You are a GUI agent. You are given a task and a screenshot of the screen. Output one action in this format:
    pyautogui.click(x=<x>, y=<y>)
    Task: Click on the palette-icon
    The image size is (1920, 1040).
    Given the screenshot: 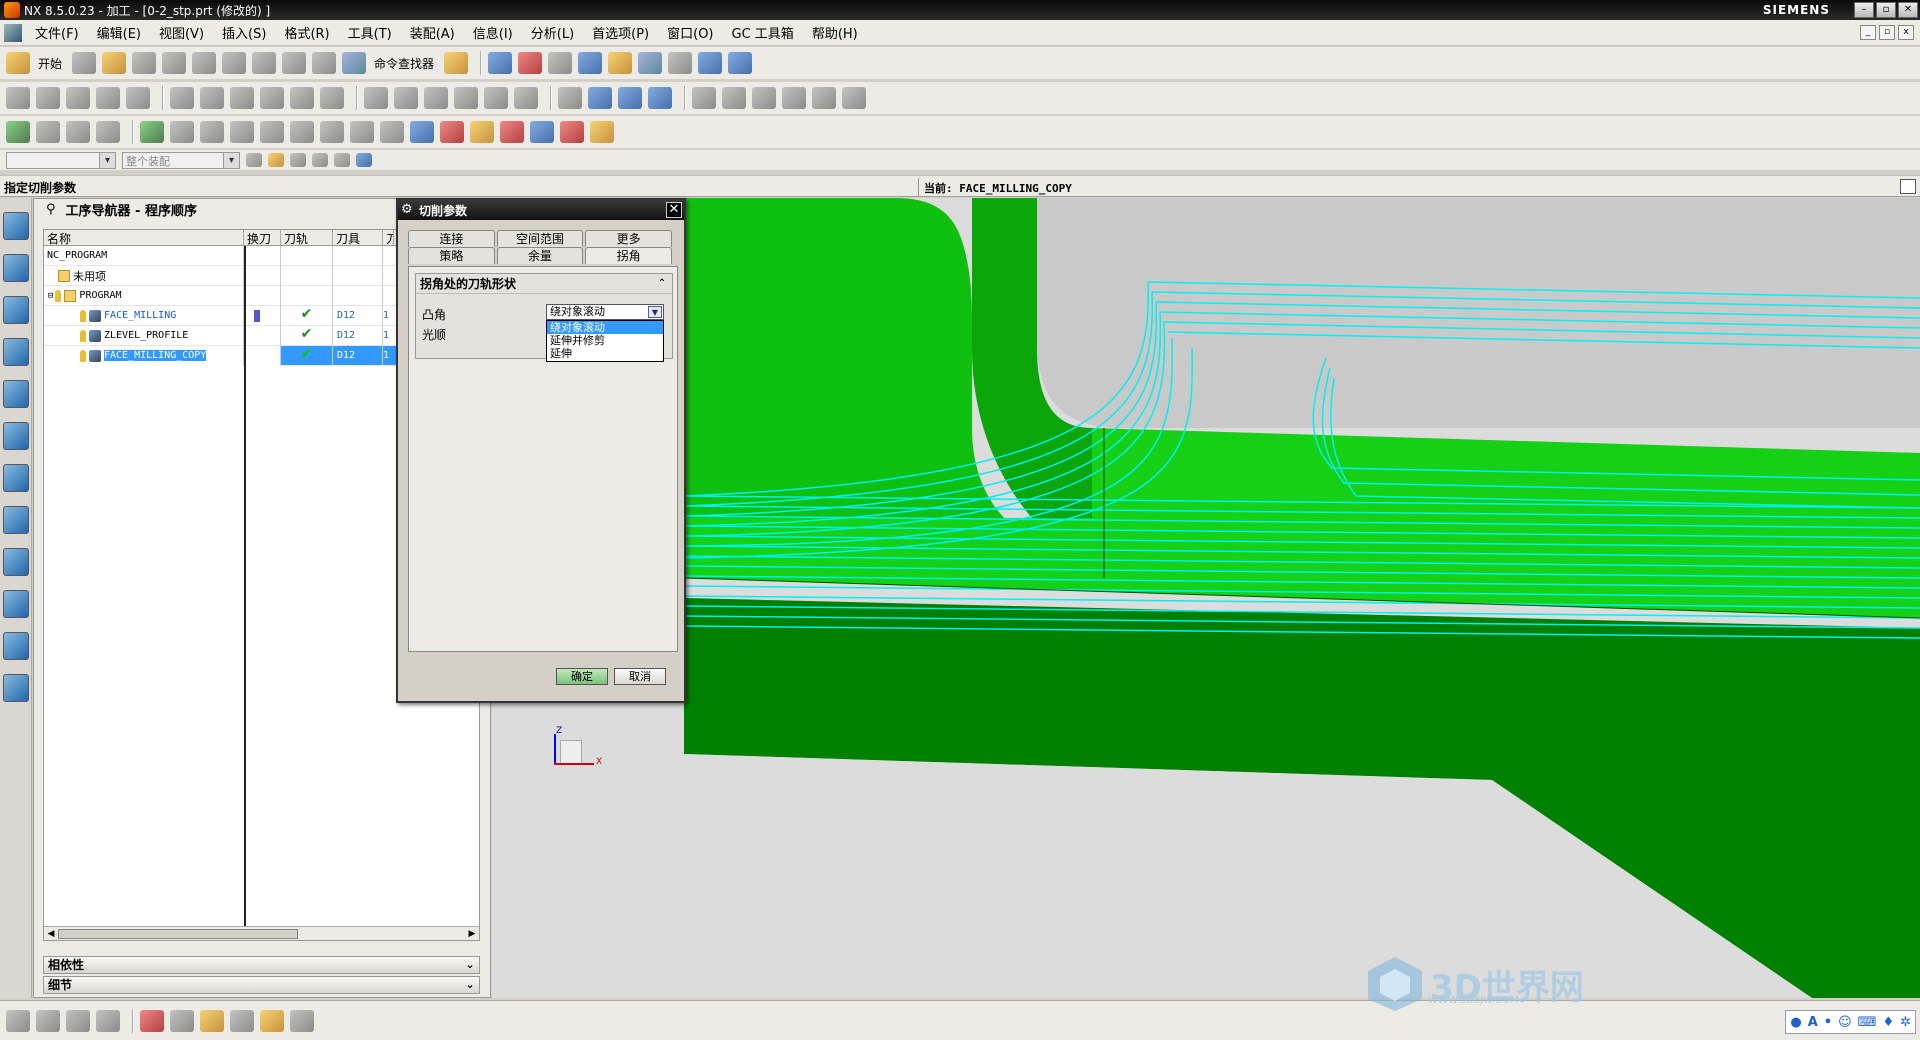 What is the action you would take?
    pyautogui.click(x=15, y=562)
    